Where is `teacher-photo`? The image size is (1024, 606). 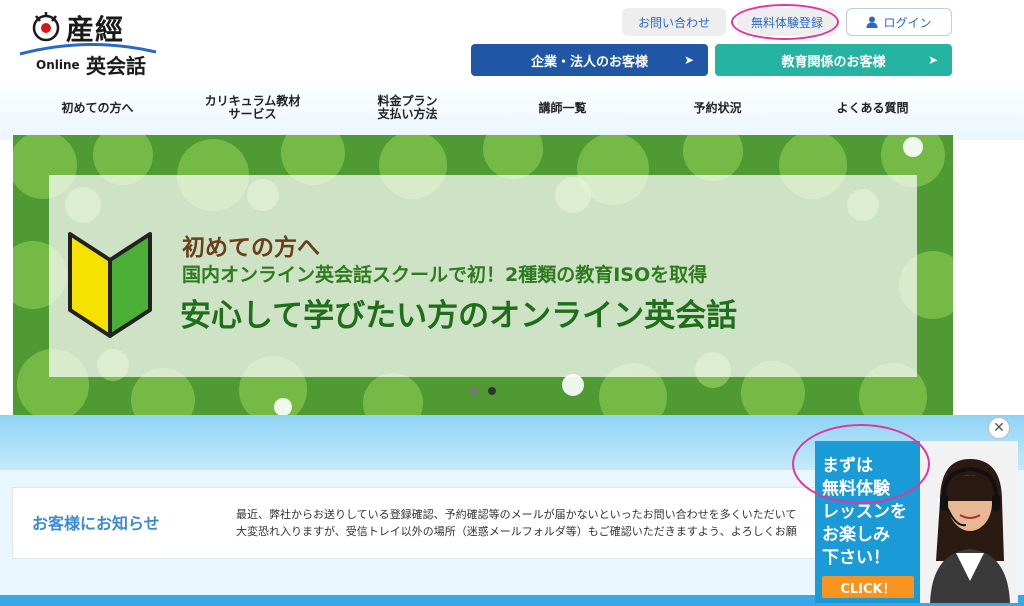 teacher-photo is located at coordinates (969, 522).